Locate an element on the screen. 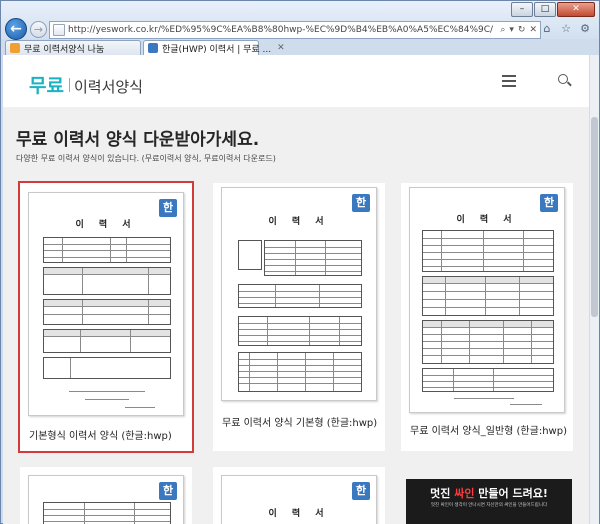  address-tools: ⌕ ▾ ↻ ✕ is located at coordinates (518, 30).